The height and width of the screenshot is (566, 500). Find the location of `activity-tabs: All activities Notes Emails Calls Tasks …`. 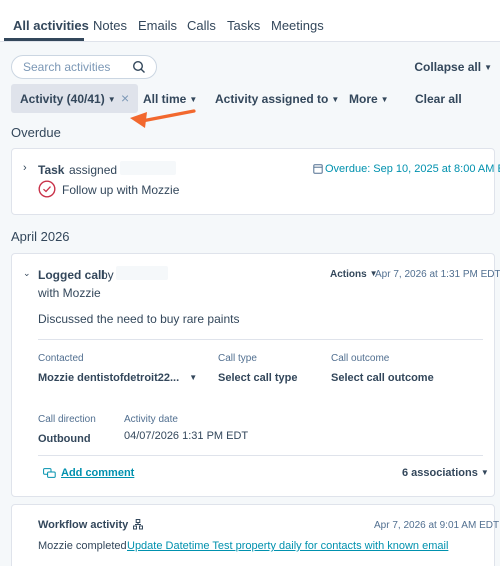

activity-tabs: All activities Notes Emails Calls Tasks … is located at coordinates (250, 21).